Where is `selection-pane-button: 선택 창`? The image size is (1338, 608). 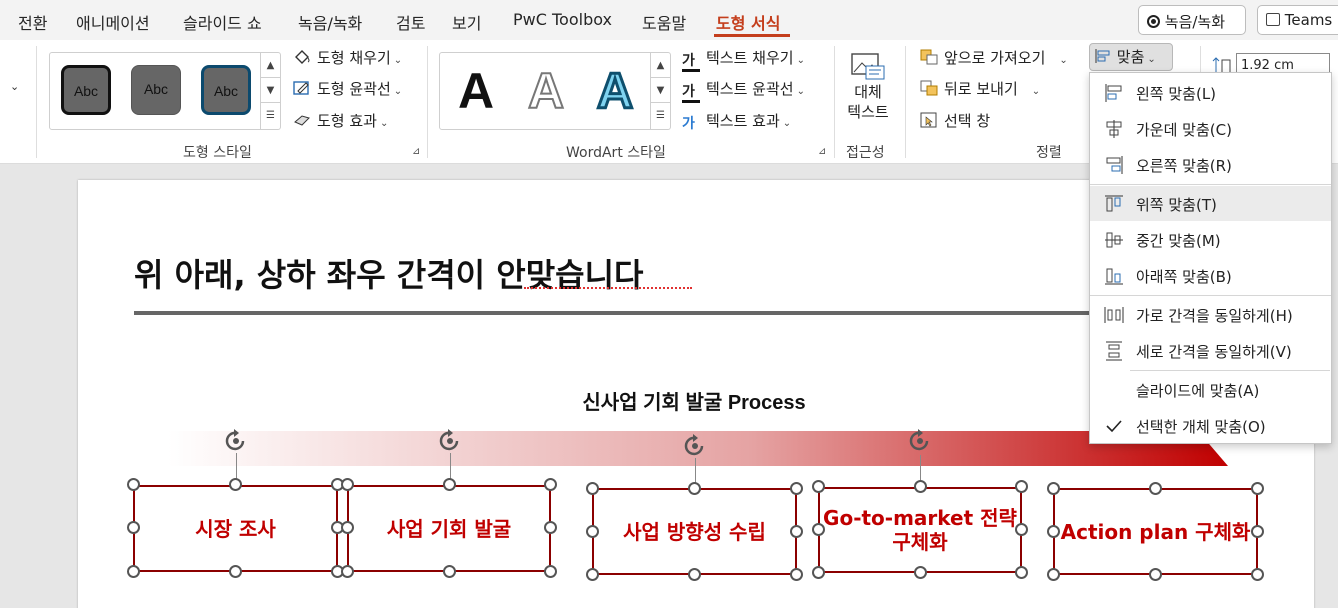 selection-pane-button: 선택 창 is located at coordinates (955, 121).